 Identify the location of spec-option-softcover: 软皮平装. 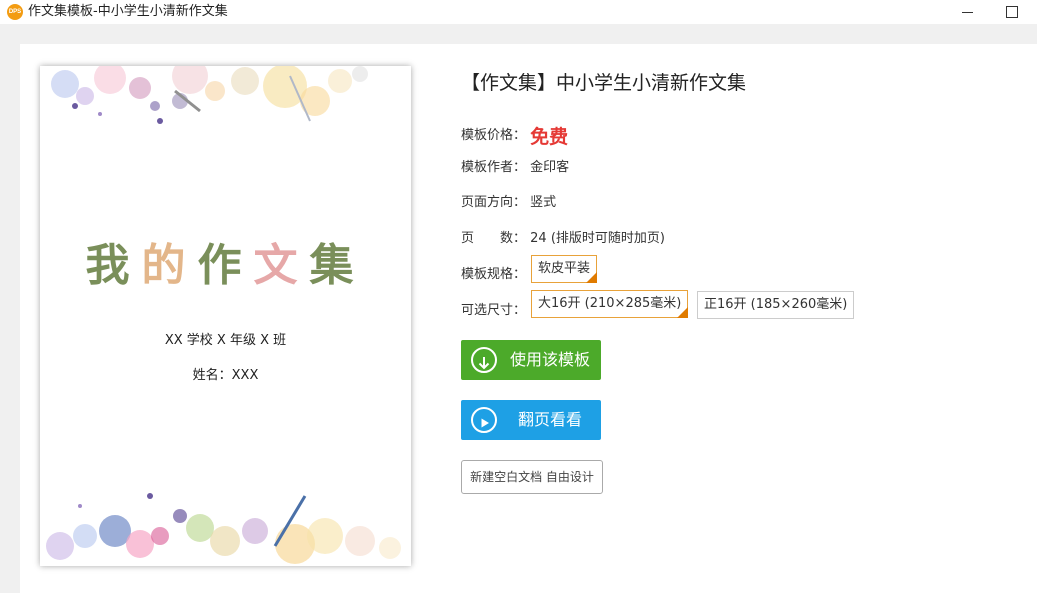
(564, 270).